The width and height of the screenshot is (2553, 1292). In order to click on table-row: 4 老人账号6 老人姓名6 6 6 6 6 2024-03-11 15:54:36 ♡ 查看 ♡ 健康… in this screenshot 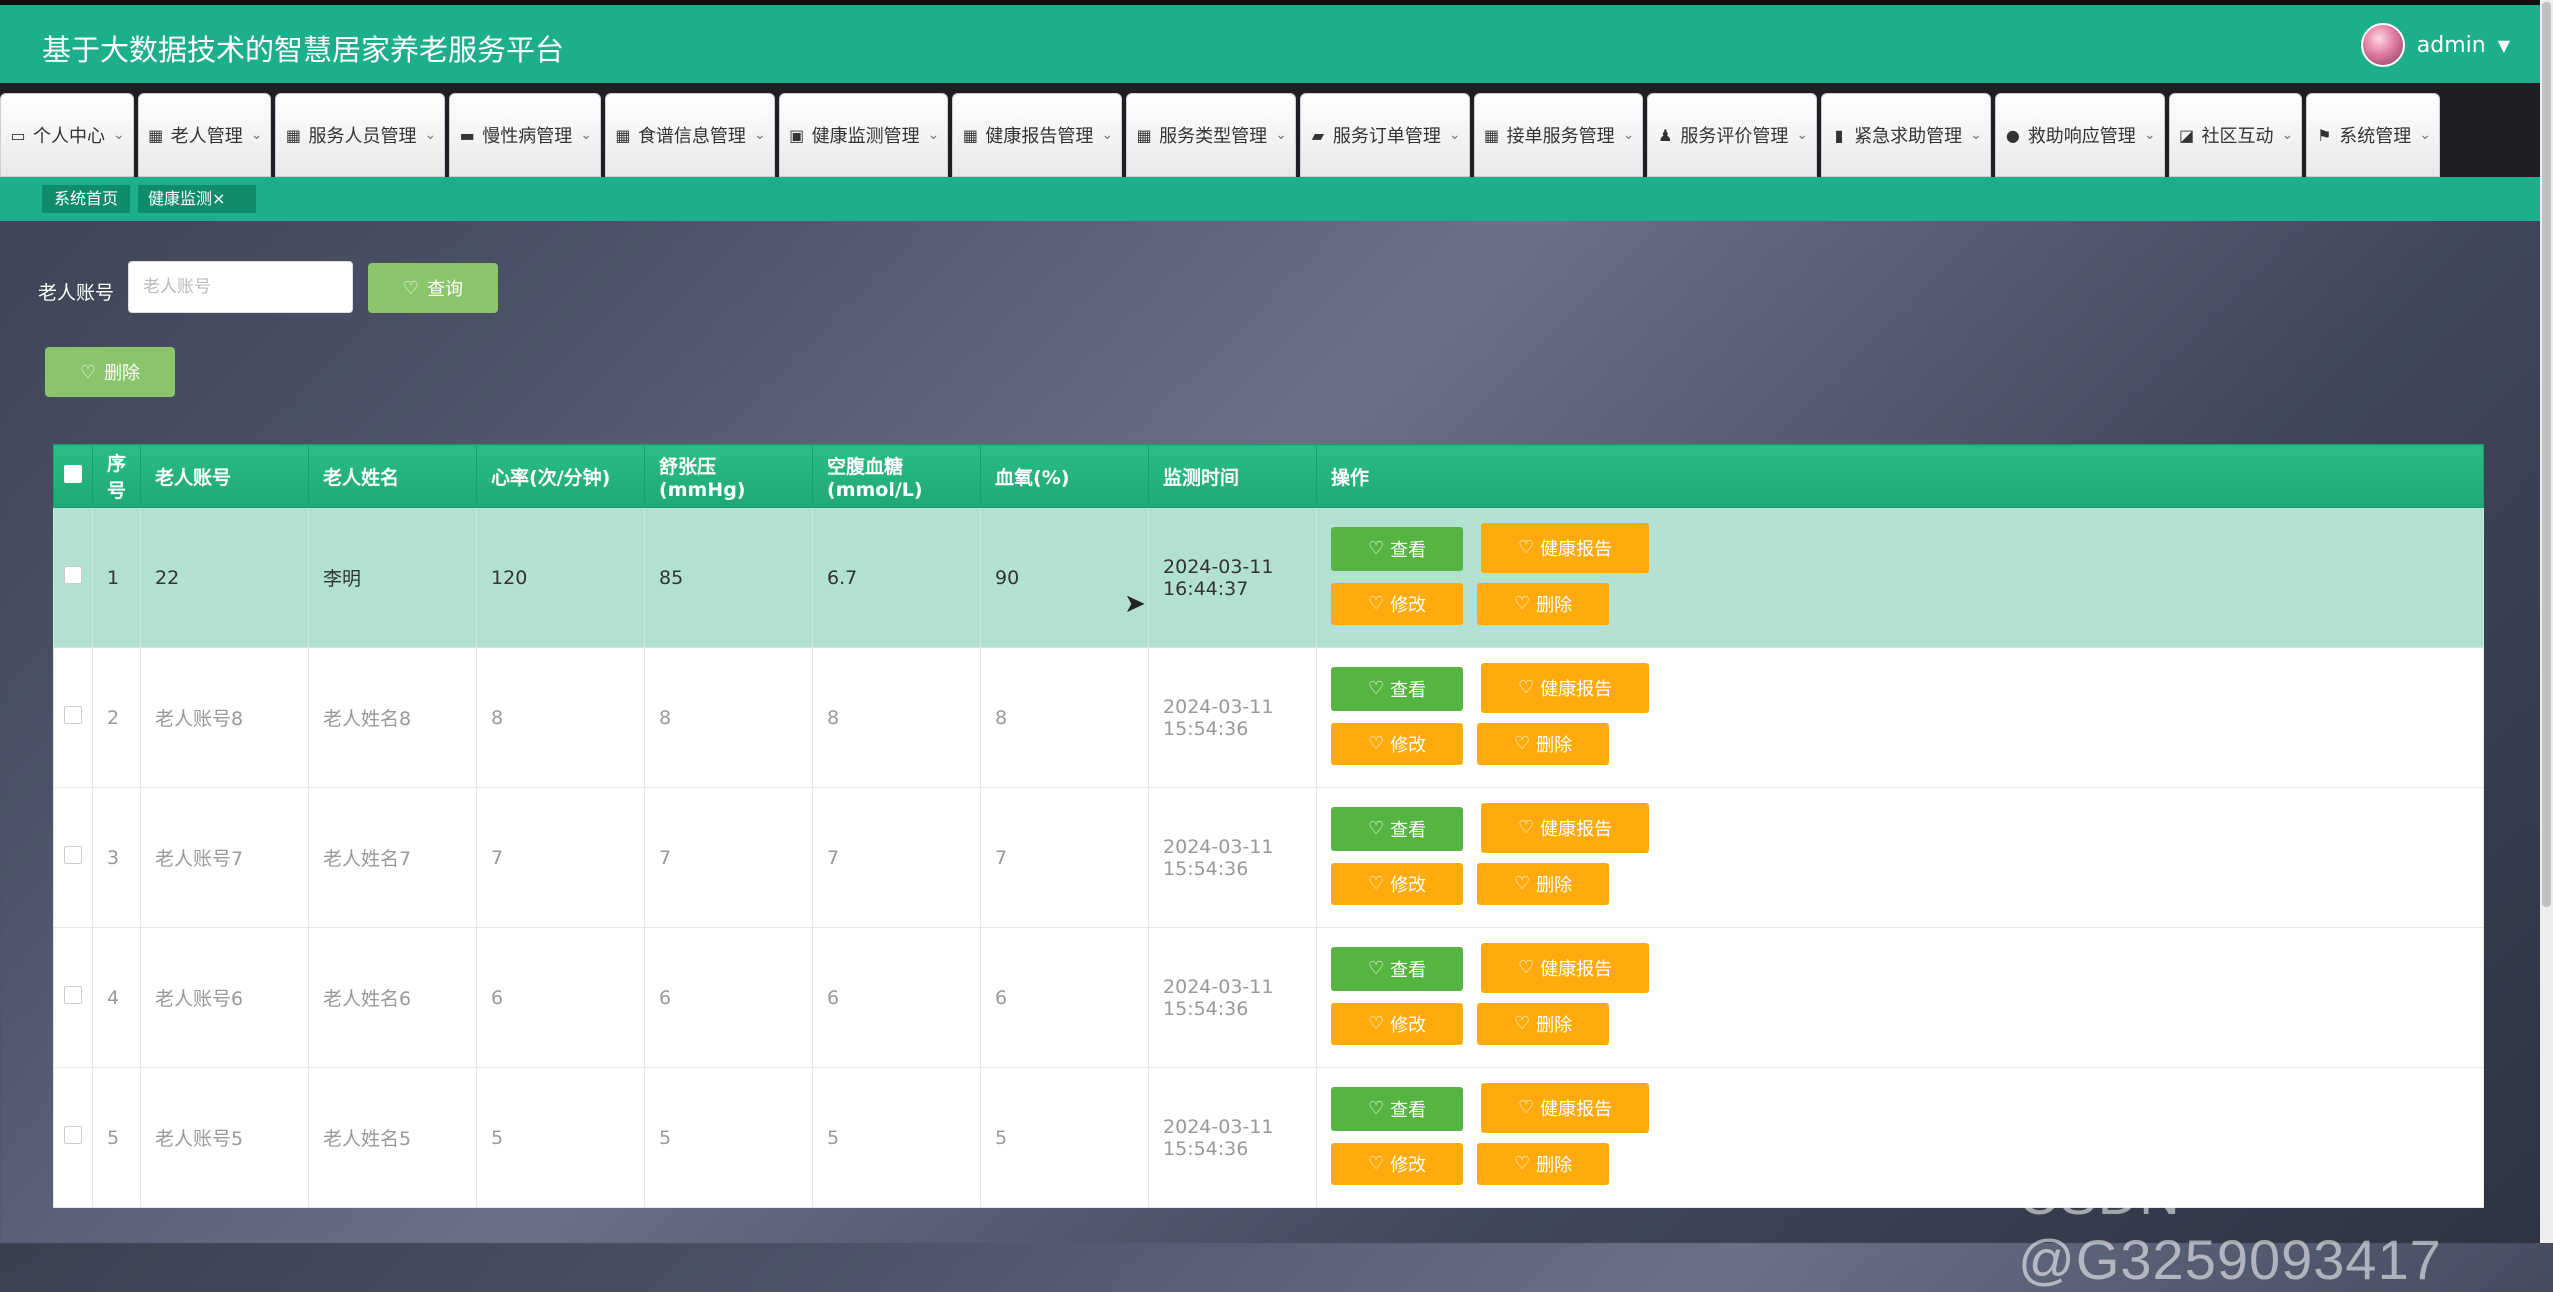, I will do `click(1268, 997)`.